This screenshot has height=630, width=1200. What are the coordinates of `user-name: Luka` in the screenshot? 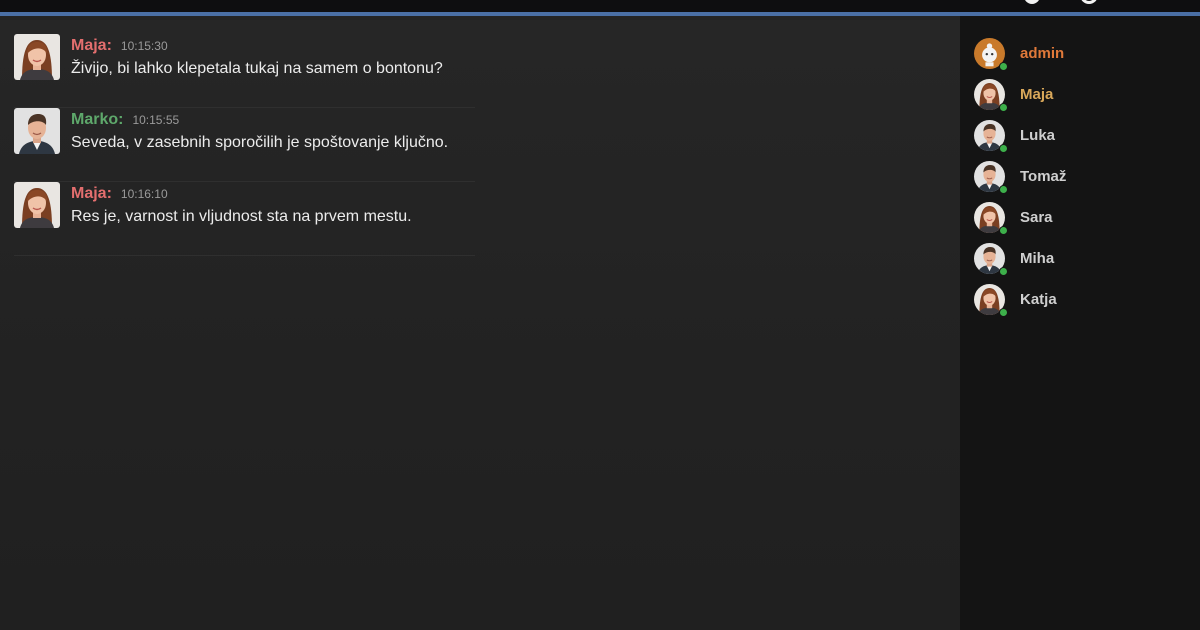 It's located at (1038, 135).